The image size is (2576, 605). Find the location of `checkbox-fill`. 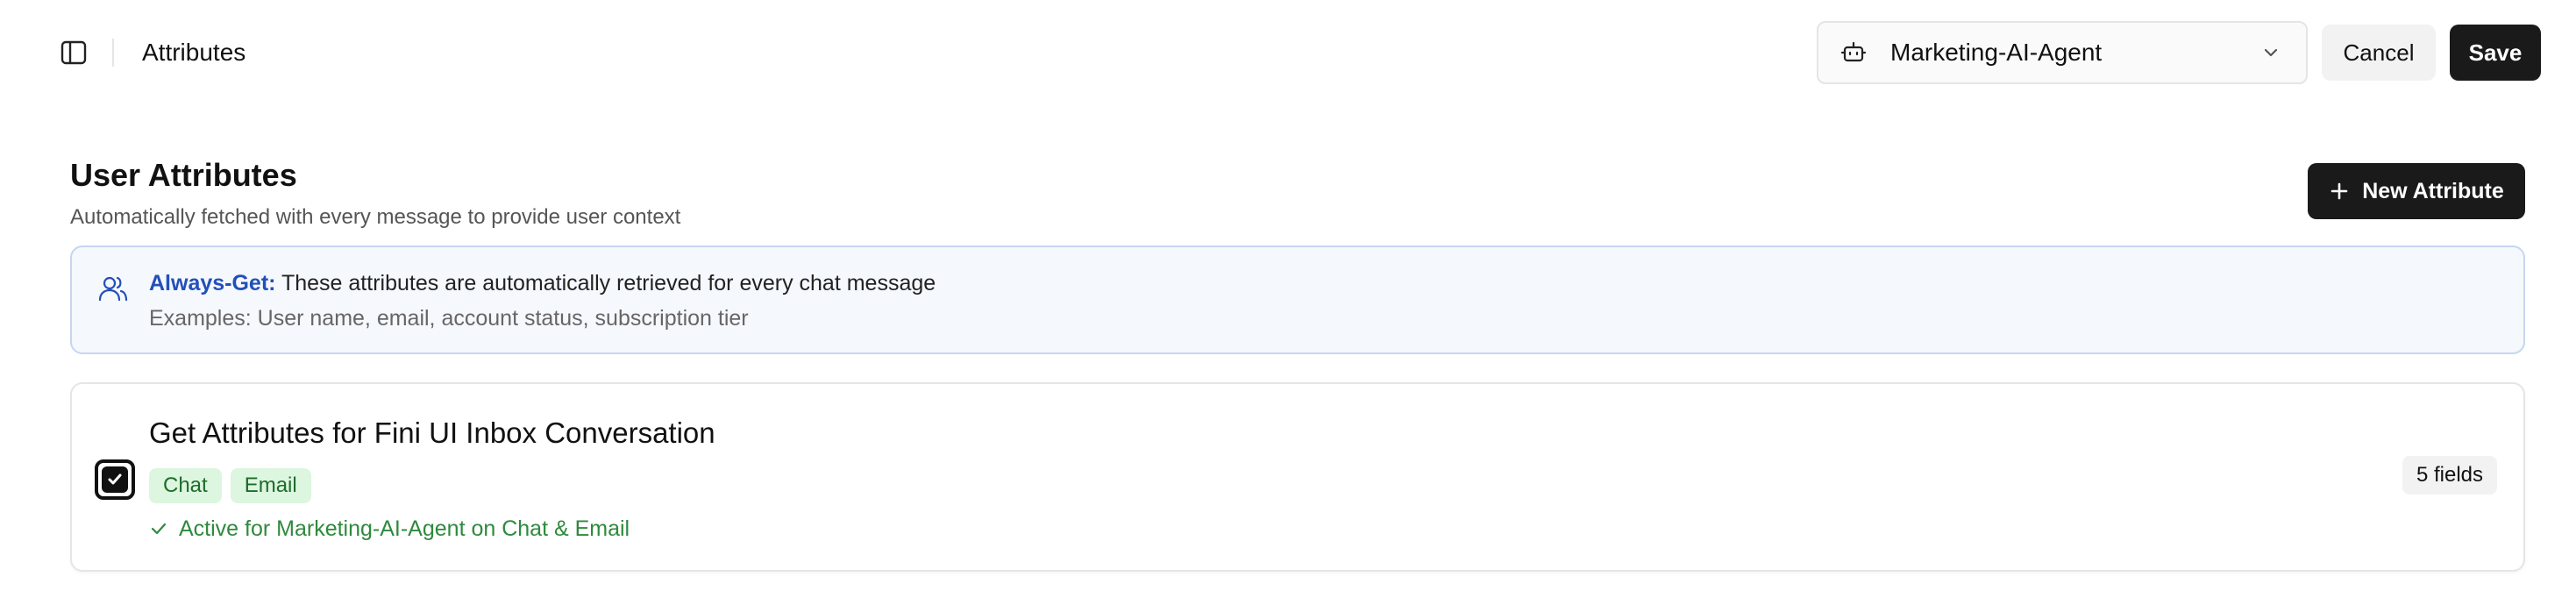

checkbox-fill is located at coordinates (115, 479).